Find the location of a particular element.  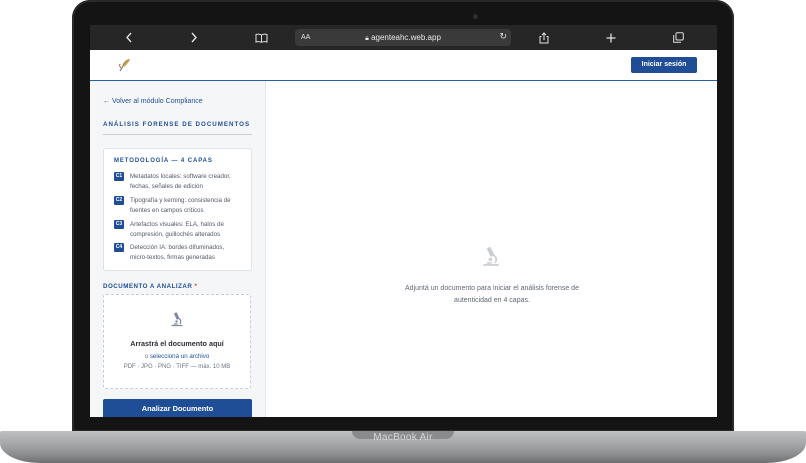

share-icon is located at coordinates (544, 37).